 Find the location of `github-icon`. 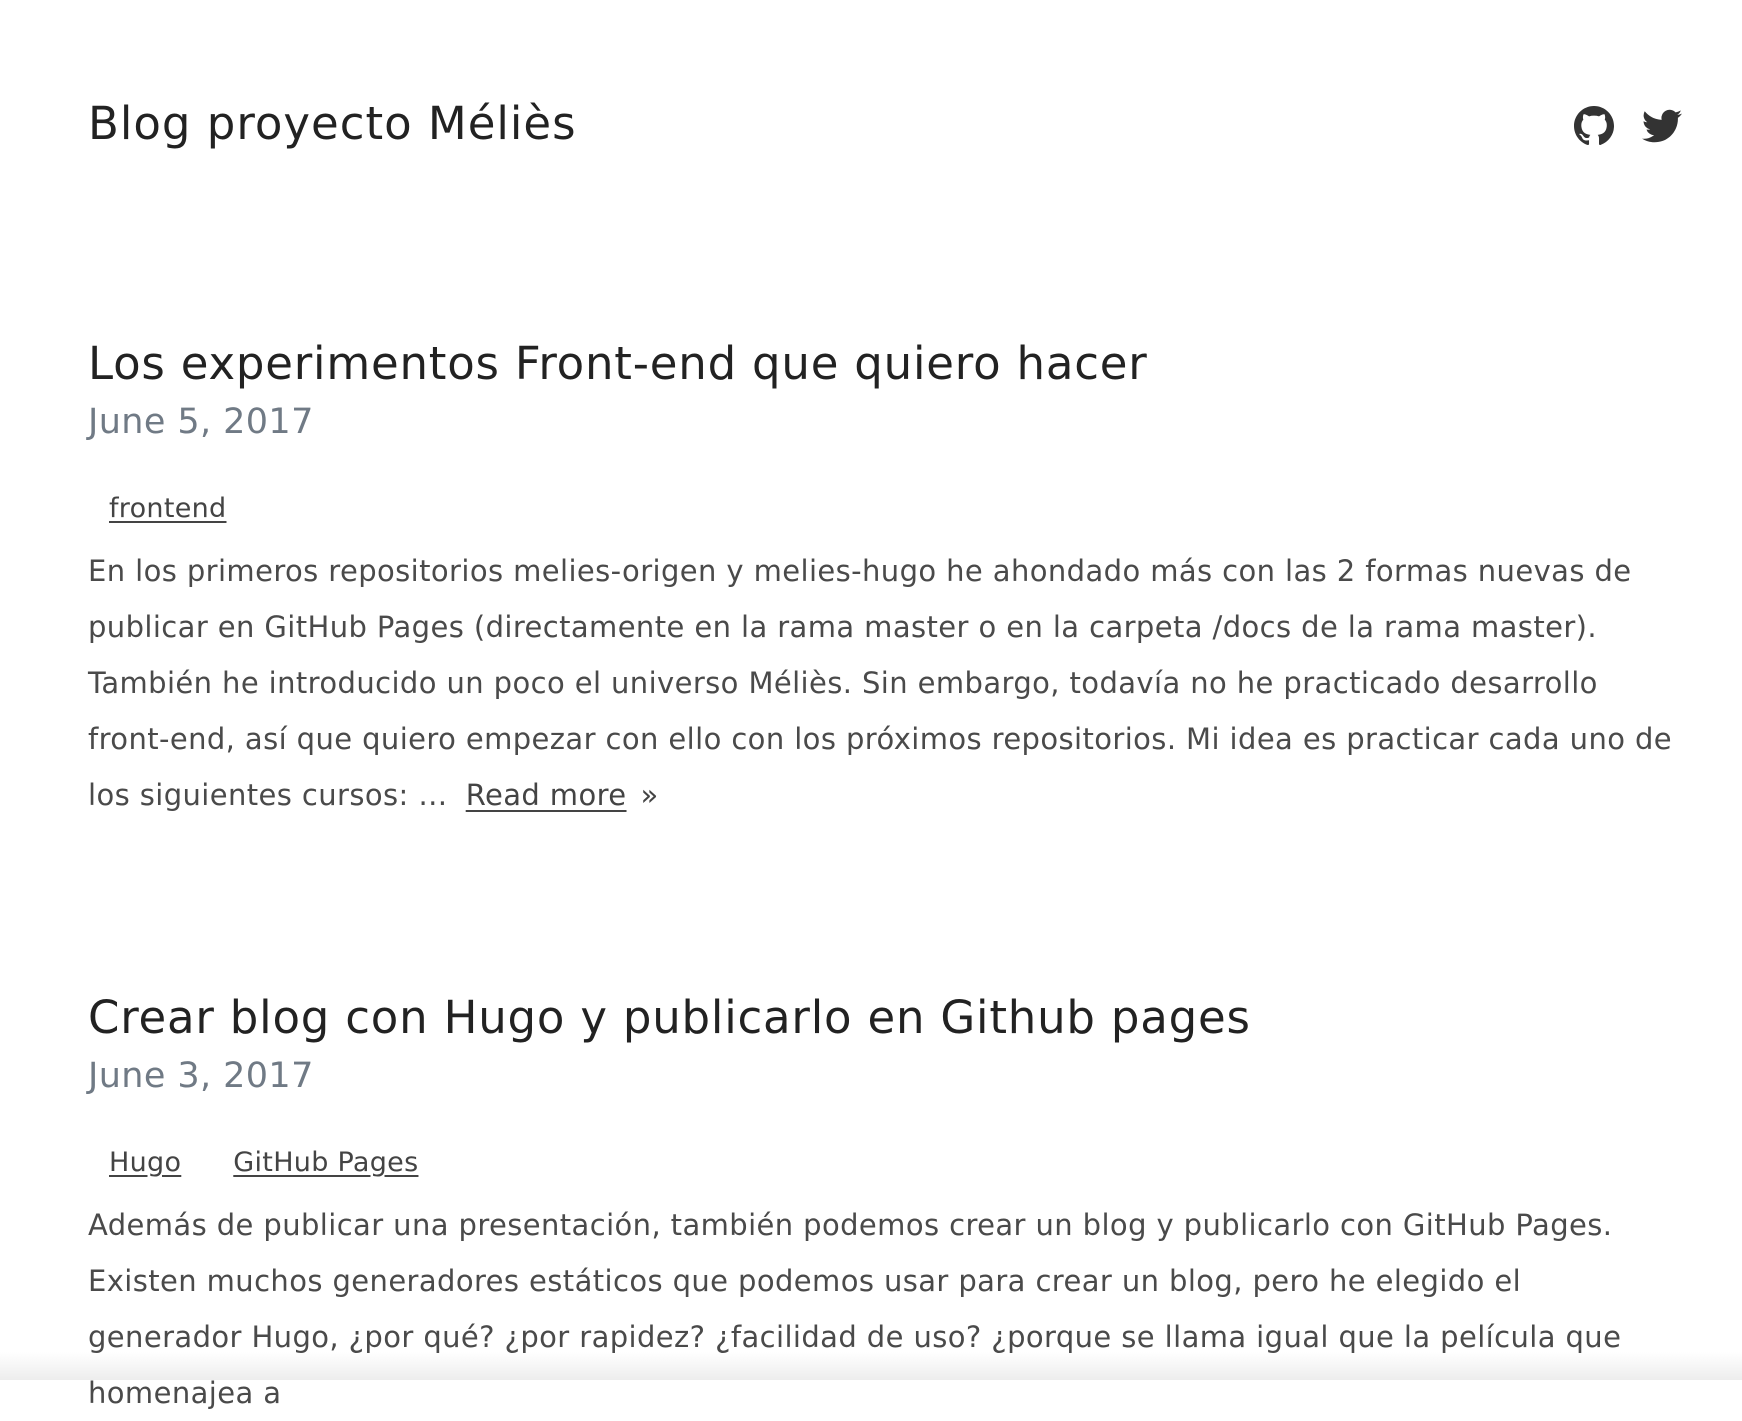

github-icon is located at coordinates (1594, 126).